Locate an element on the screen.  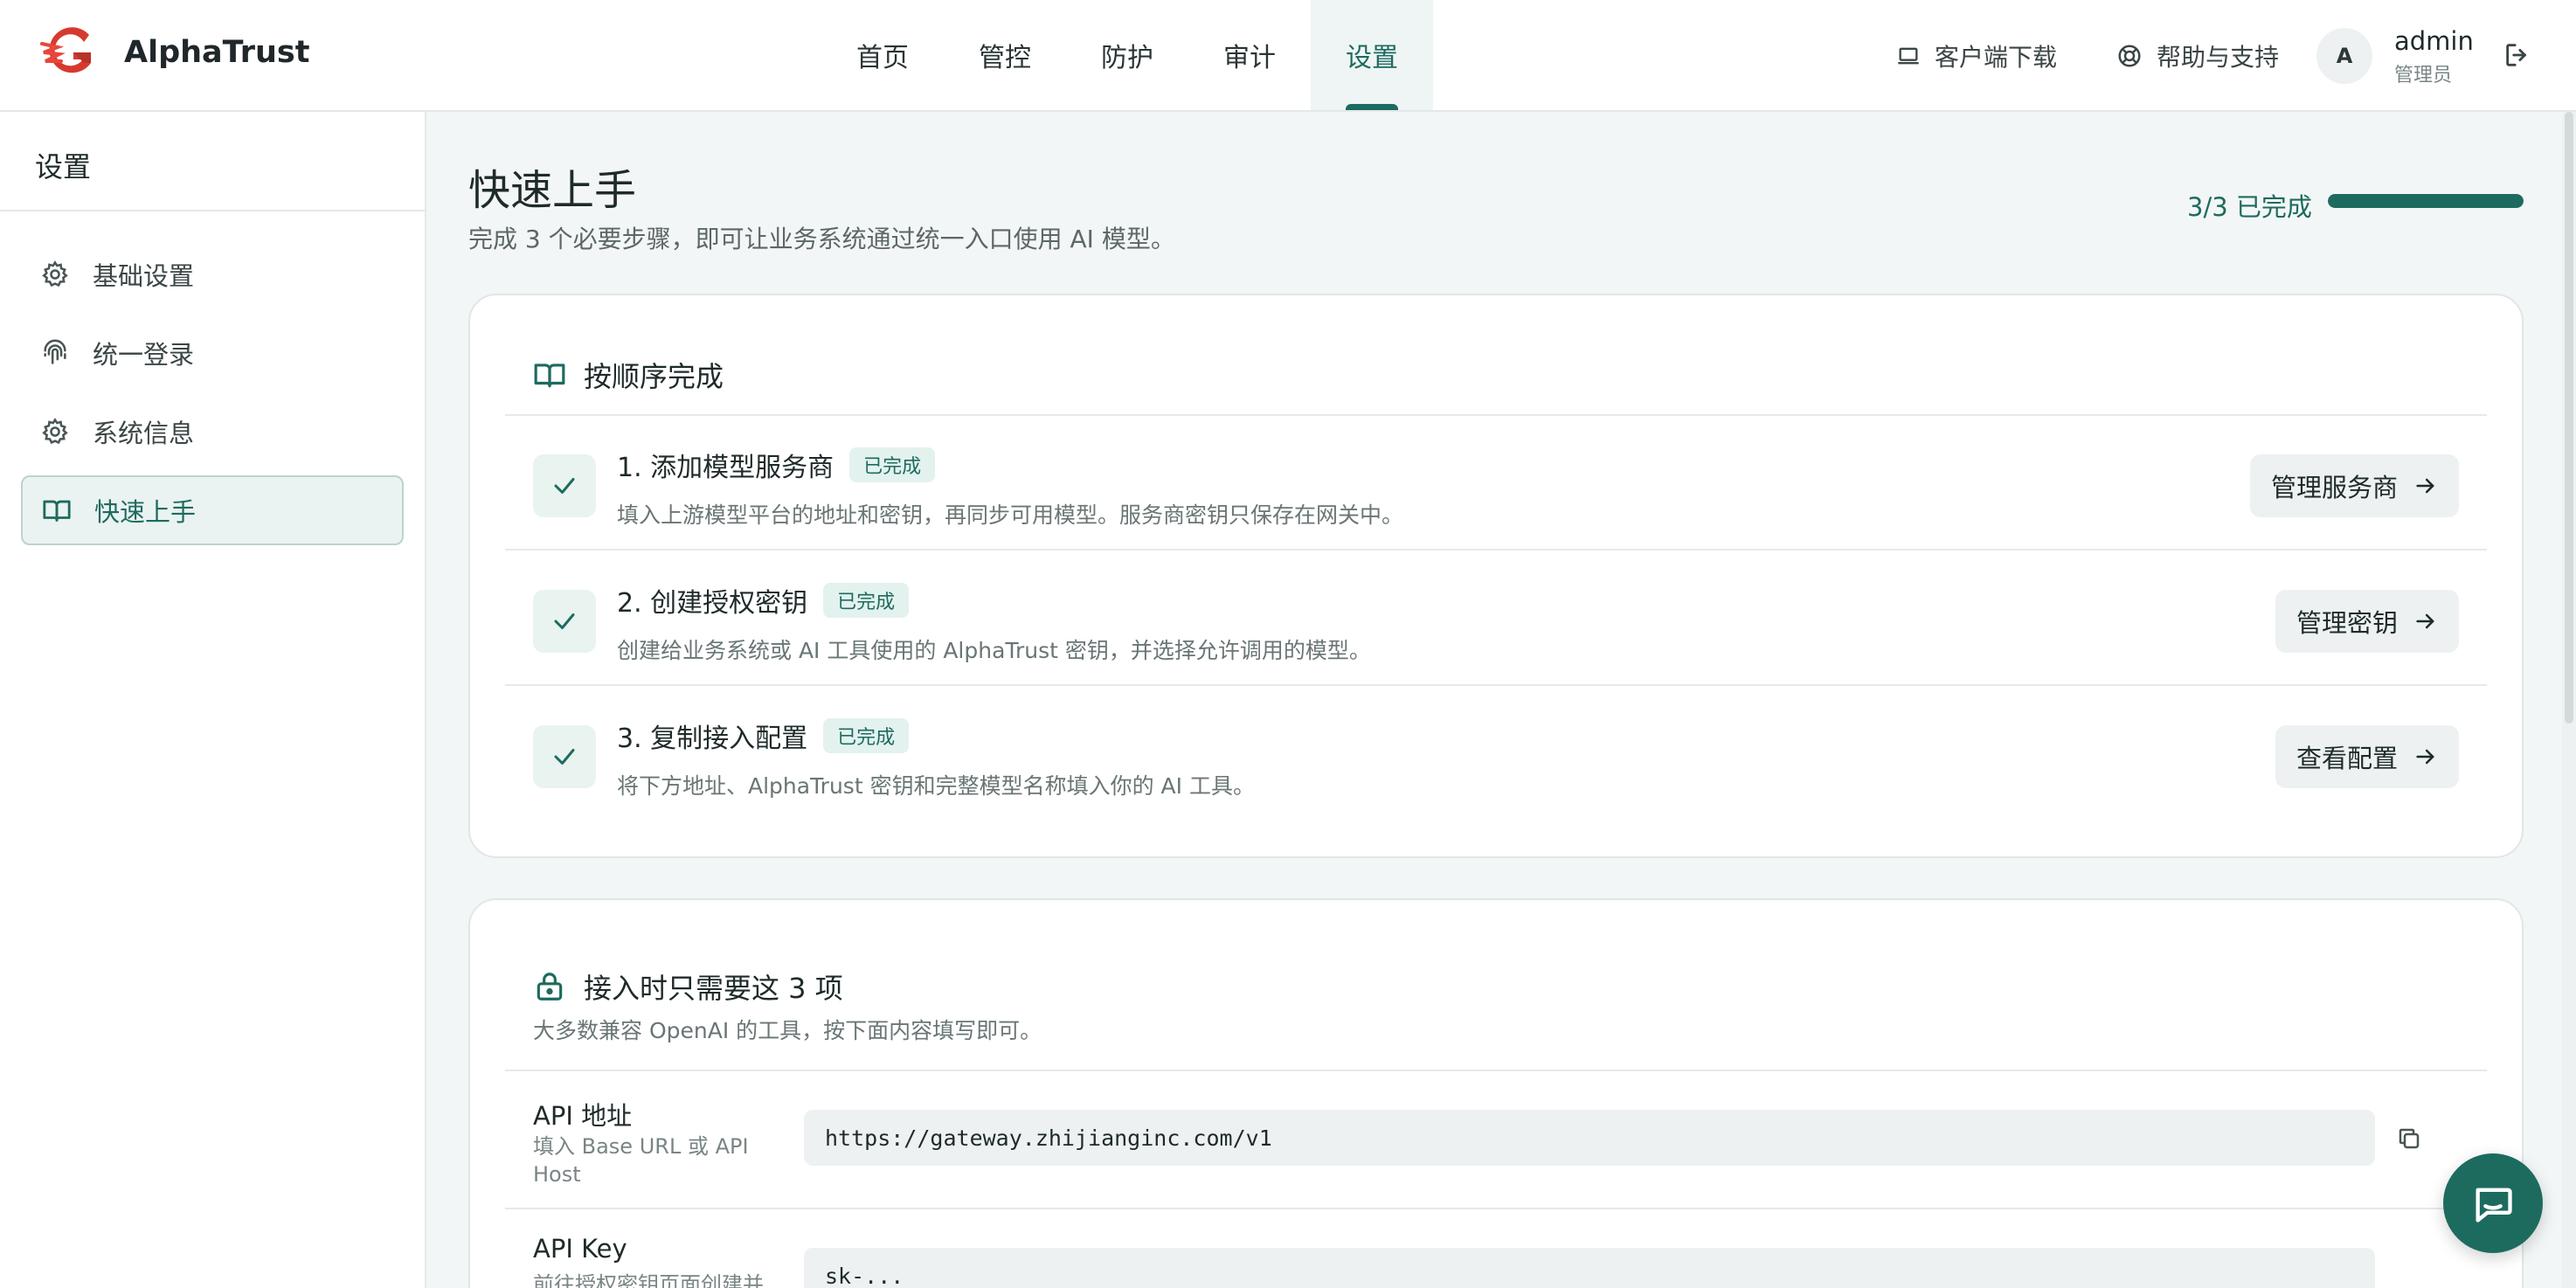
button-label: 查看配置 is located at coordinates (2347, 758).